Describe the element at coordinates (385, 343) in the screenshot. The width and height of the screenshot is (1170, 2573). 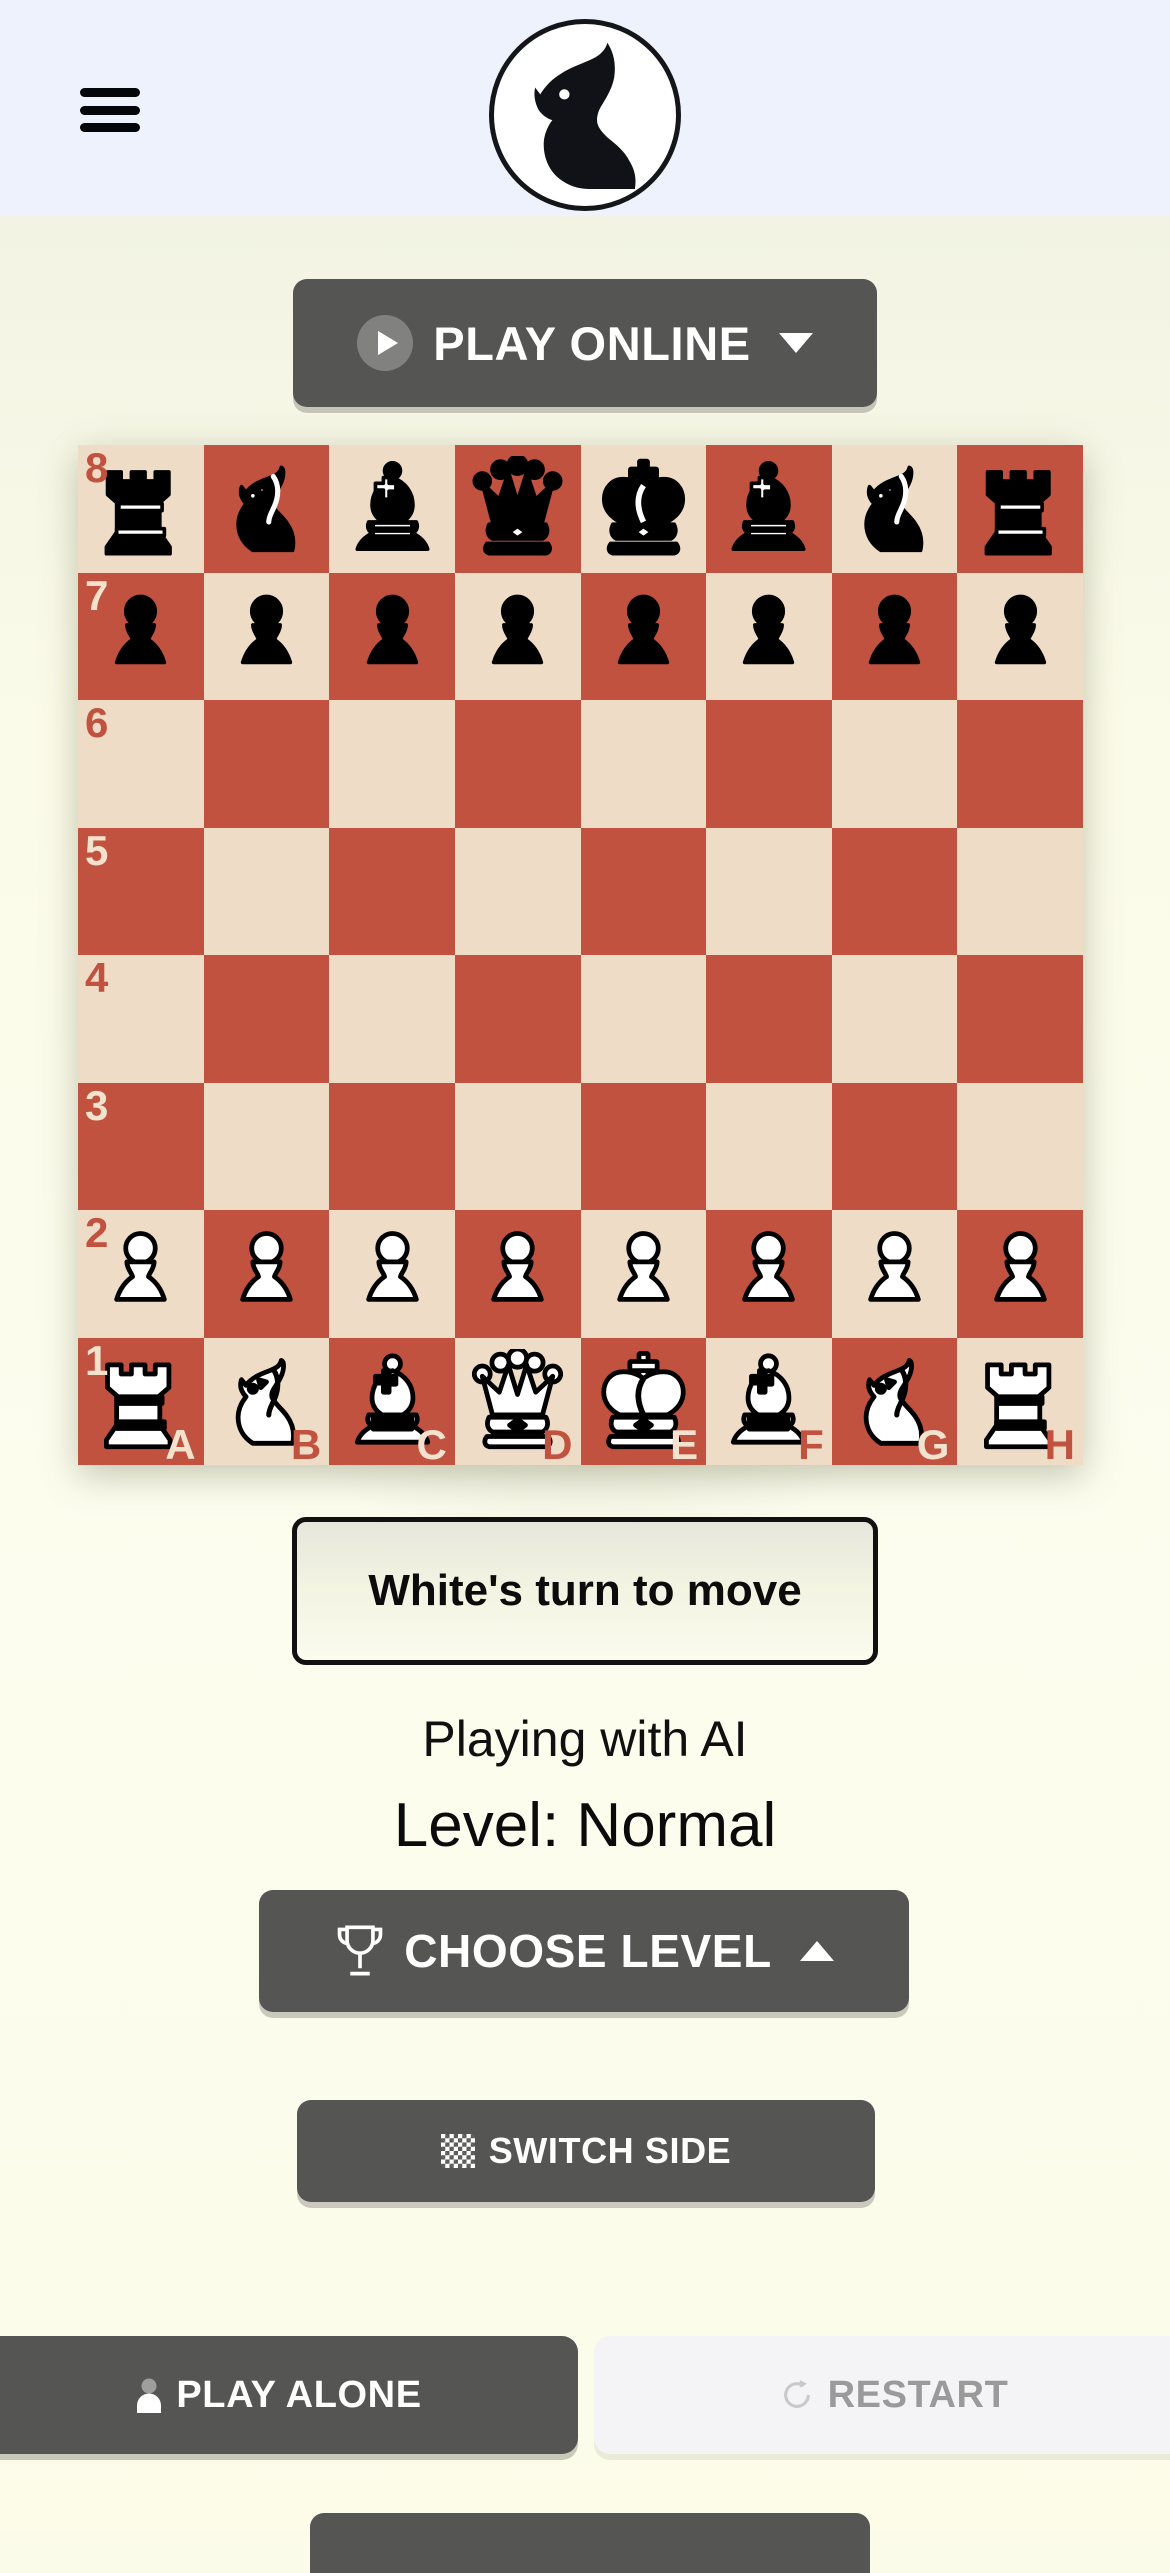
I see `play-circle-icon` at that location.